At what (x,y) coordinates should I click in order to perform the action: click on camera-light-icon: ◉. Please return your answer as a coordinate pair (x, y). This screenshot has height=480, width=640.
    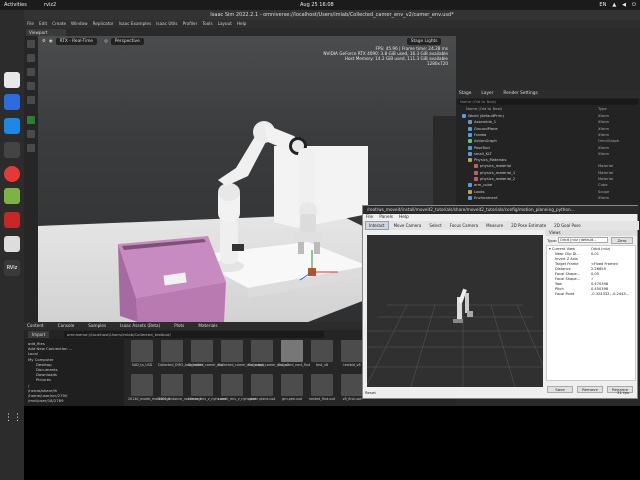
    Looking at the image, I should click on (51, 41).